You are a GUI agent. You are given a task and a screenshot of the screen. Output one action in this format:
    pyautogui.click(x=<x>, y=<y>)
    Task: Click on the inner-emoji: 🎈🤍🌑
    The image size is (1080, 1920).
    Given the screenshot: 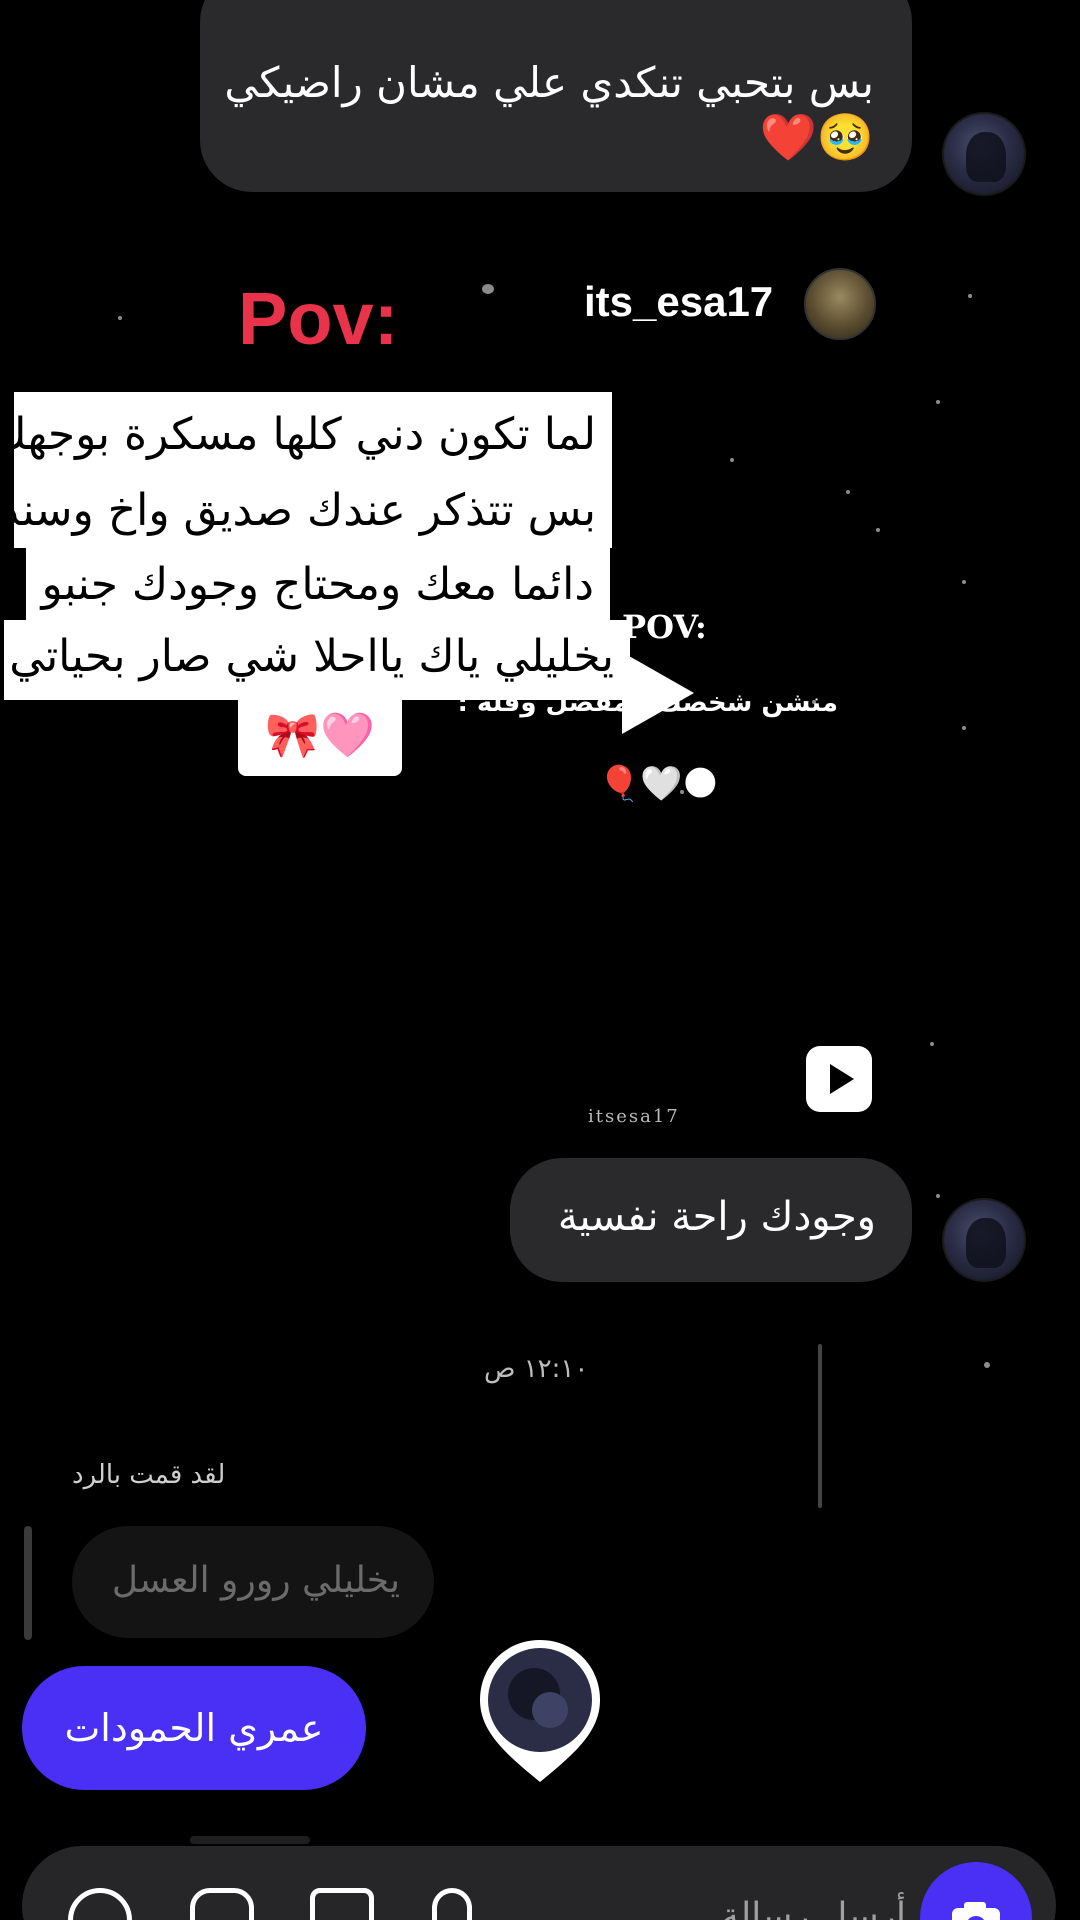 What is the action you would take?
    pyautogui.click(x=658, y=784)
    